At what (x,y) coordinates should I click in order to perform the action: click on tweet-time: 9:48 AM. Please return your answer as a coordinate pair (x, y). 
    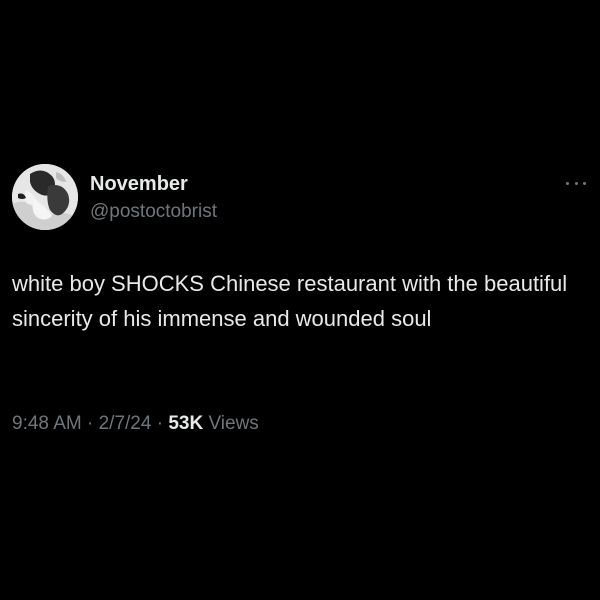
    Looking at the image, I should click on (47, 423).